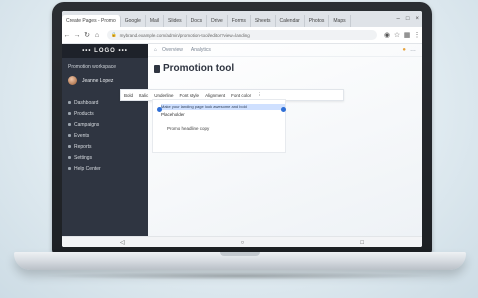 The height and width of the screenshot is (298, 478). Describe the element at coordinates (105, 146) in the screenshot. I see `sidebar-item-reports: Reports` at that location.